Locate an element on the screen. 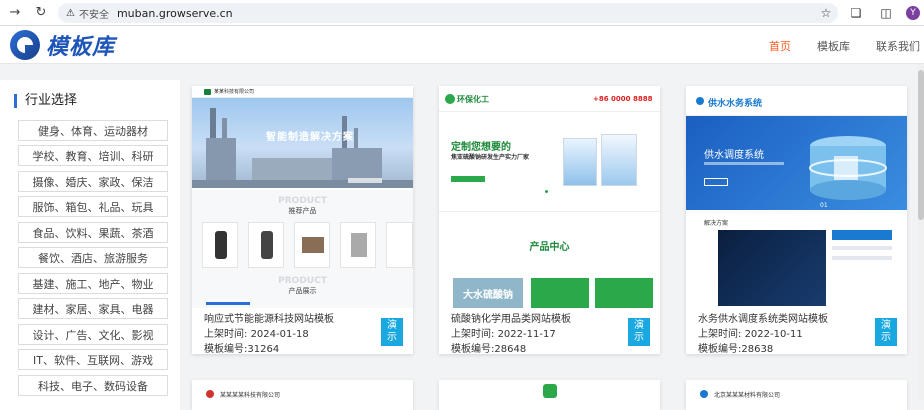 This screenshot has width=924, height=410. category-food: 食品、饮料、果蔬、茶酒 is located at coordinates (93, 232).